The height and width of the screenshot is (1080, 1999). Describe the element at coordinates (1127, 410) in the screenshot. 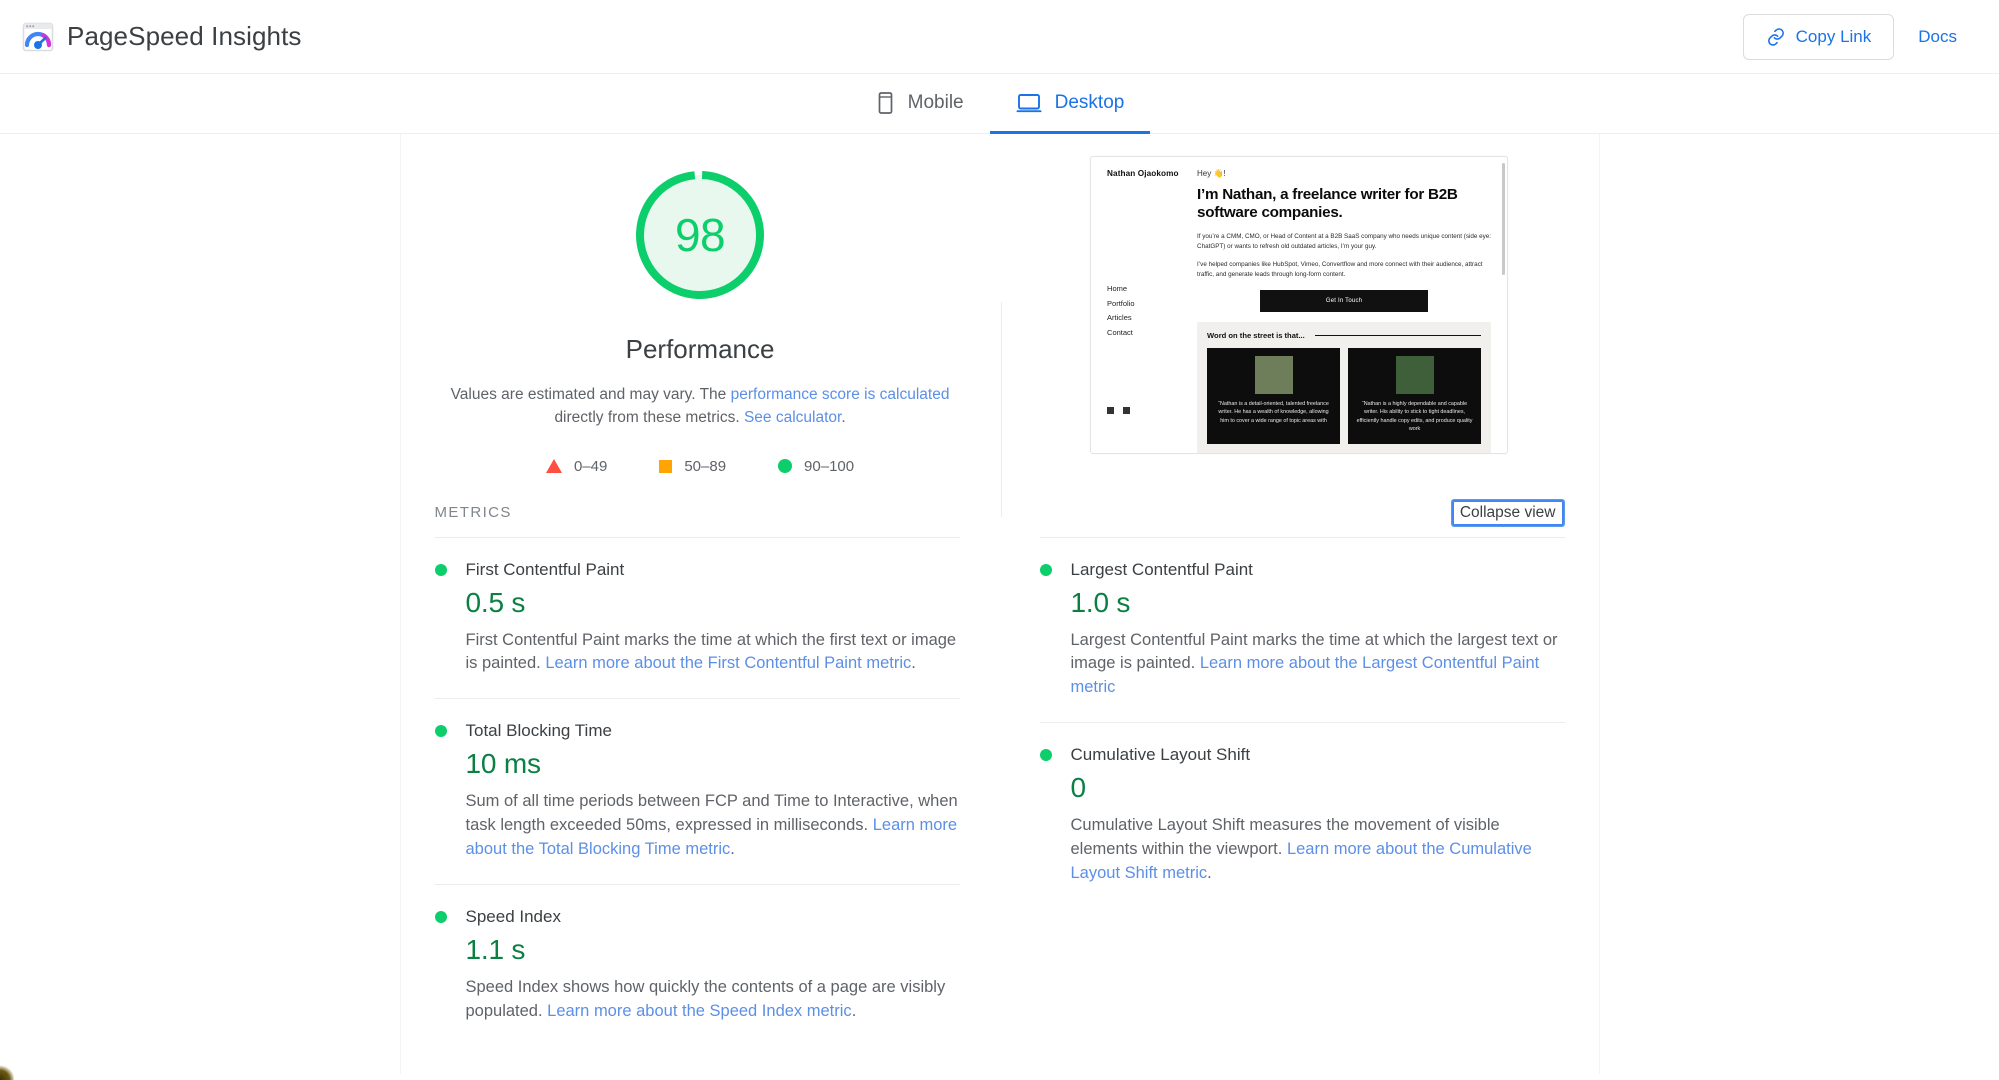

I see `linkedin-icon` at that location.